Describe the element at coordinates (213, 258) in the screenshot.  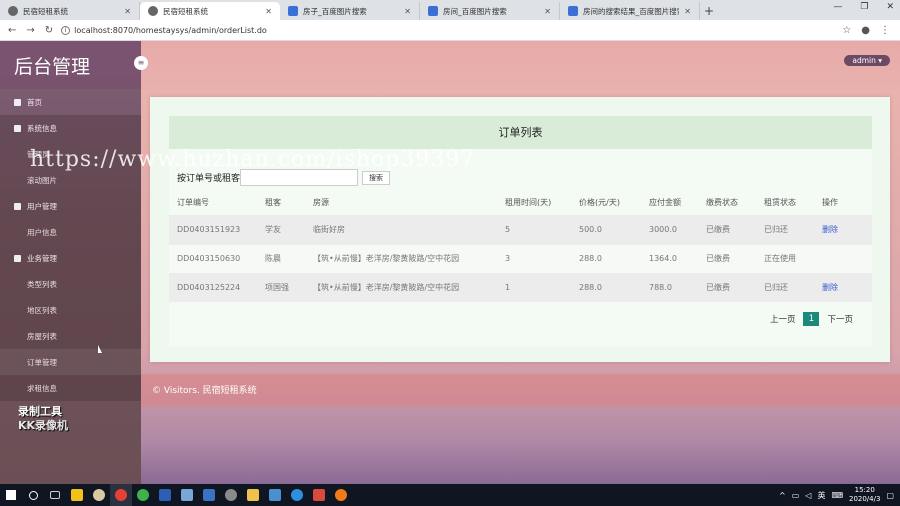
I see `order-id-cell: DD0403150630` at that location.